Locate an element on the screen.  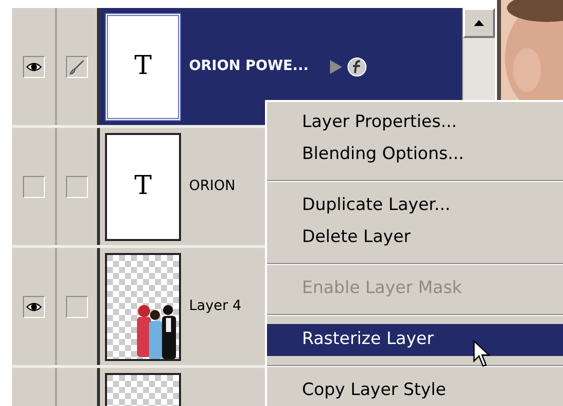
layer-name: Layer 4 is located at coordinates (215, 306).